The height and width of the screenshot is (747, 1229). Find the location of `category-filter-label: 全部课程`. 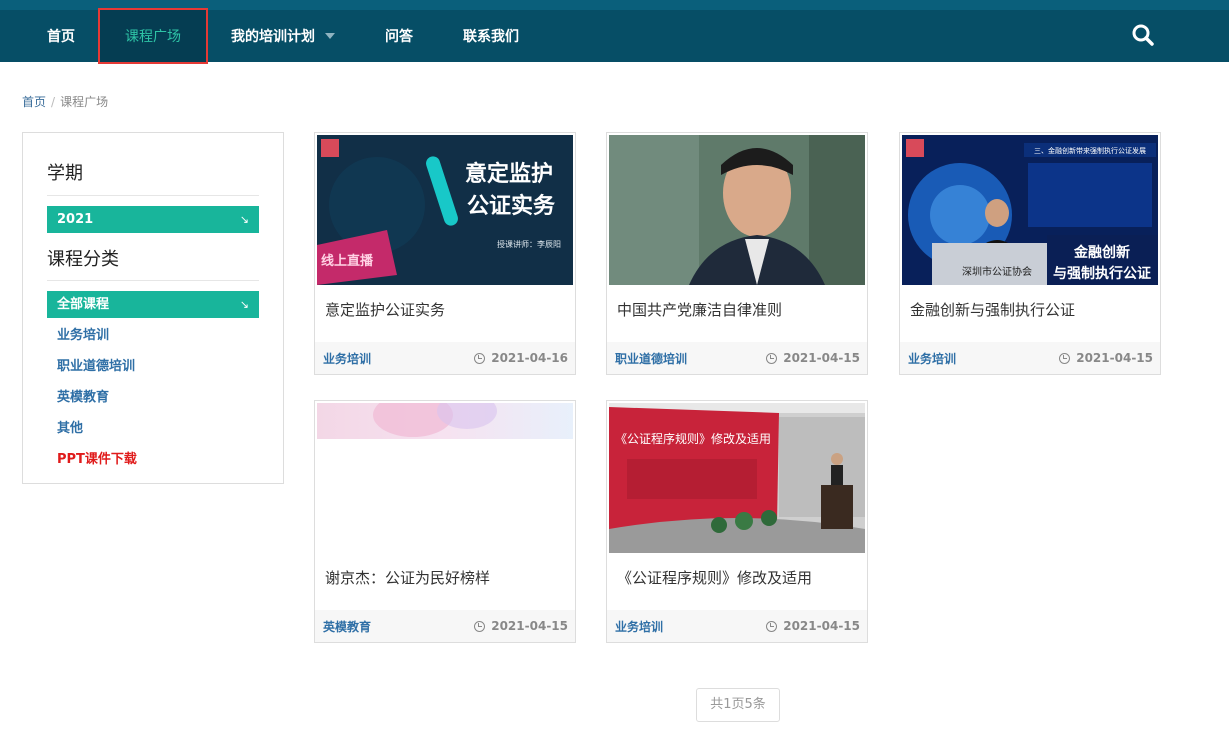

category-filter-label: 全部课程 is located at coordinates (83, 304).